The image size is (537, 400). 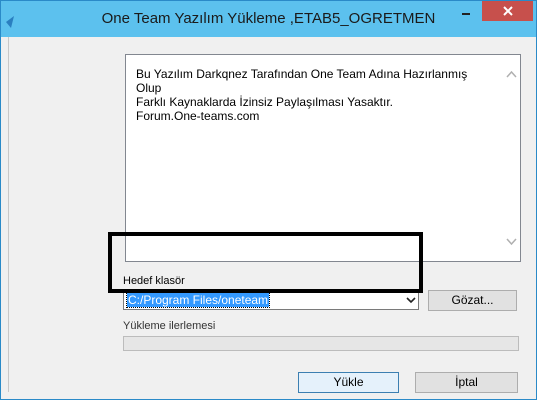 I want to click on cancel-button: İptal, so click(x=466, y=382).